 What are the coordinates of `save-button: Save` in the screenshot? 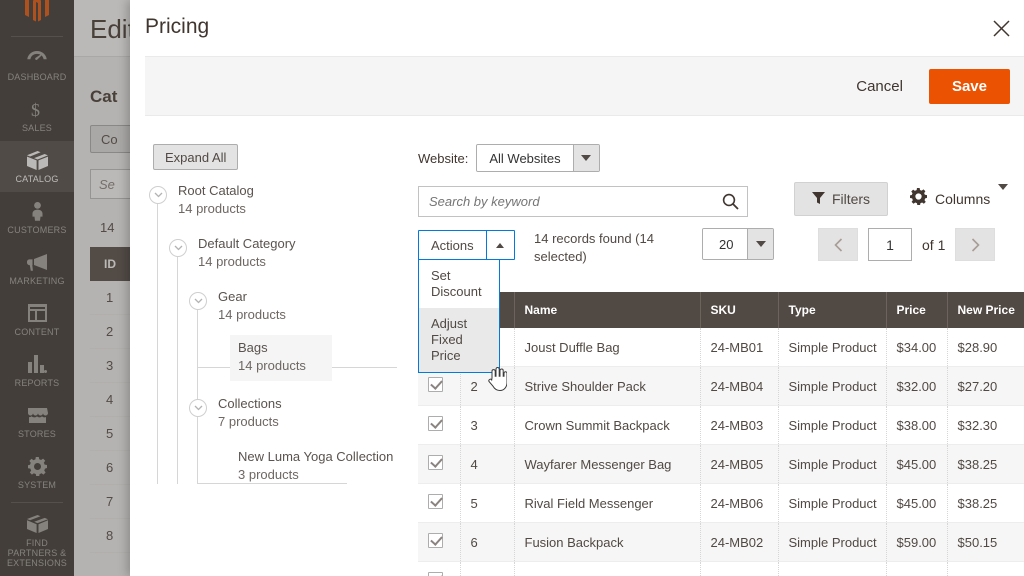 It's located at (969, 86).